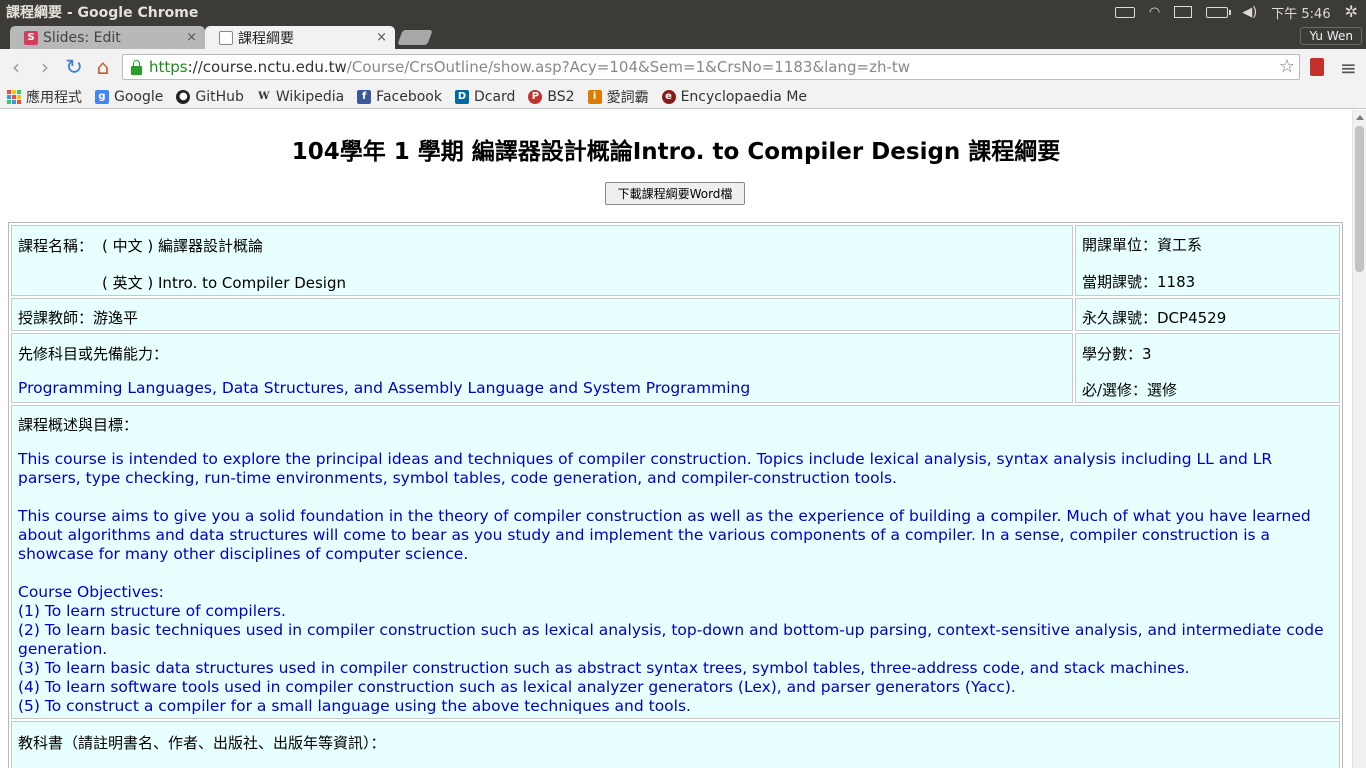 This screenshot has height=768, width=1366. What do you see at coordinates (102, 96) in the screenshot?
I see `google-icon: g` at bounding box center [102, 96].